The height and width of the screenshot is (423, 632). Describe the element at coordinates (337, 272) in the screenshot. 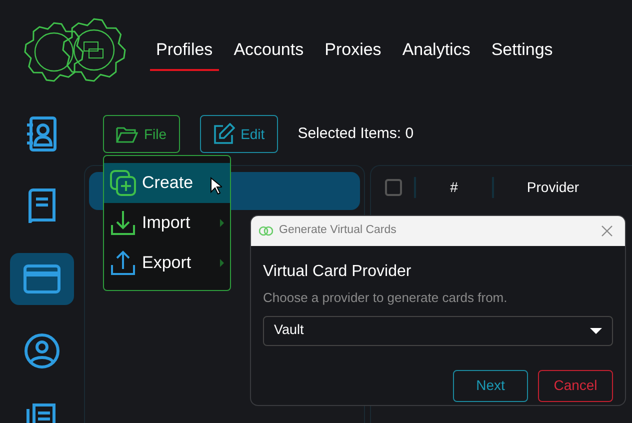

I see `dialog-heading: Virtual Card Provider` at that location.